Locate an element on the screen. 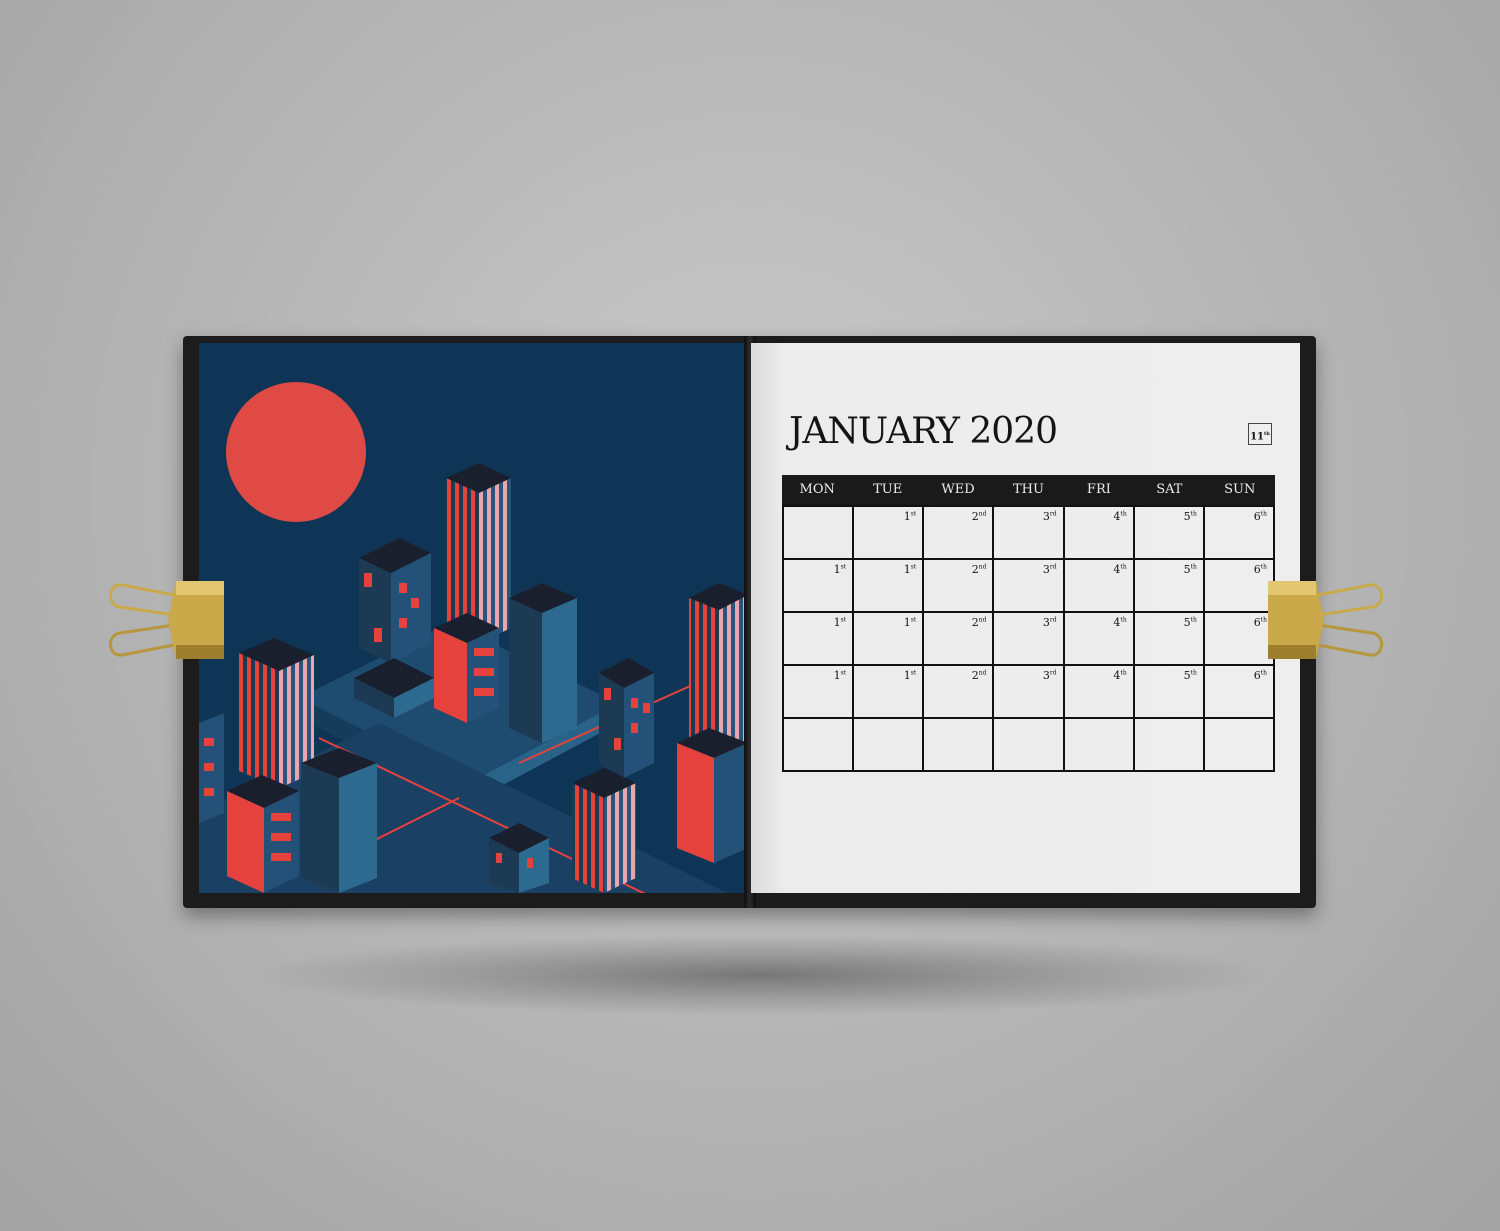 The height and width of the screenshot is (1231, 1500). page-number-badge: 11th is located at coordinates (1260, 434).